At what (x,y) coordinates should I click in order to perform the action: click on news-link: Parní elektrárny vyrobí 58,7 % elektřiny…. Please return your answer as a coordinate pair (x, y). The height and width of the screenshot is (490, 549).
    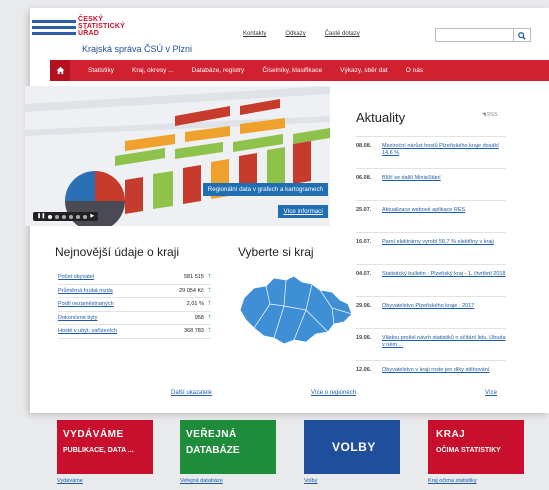
    Looking at the image, I should click on (438, 248).